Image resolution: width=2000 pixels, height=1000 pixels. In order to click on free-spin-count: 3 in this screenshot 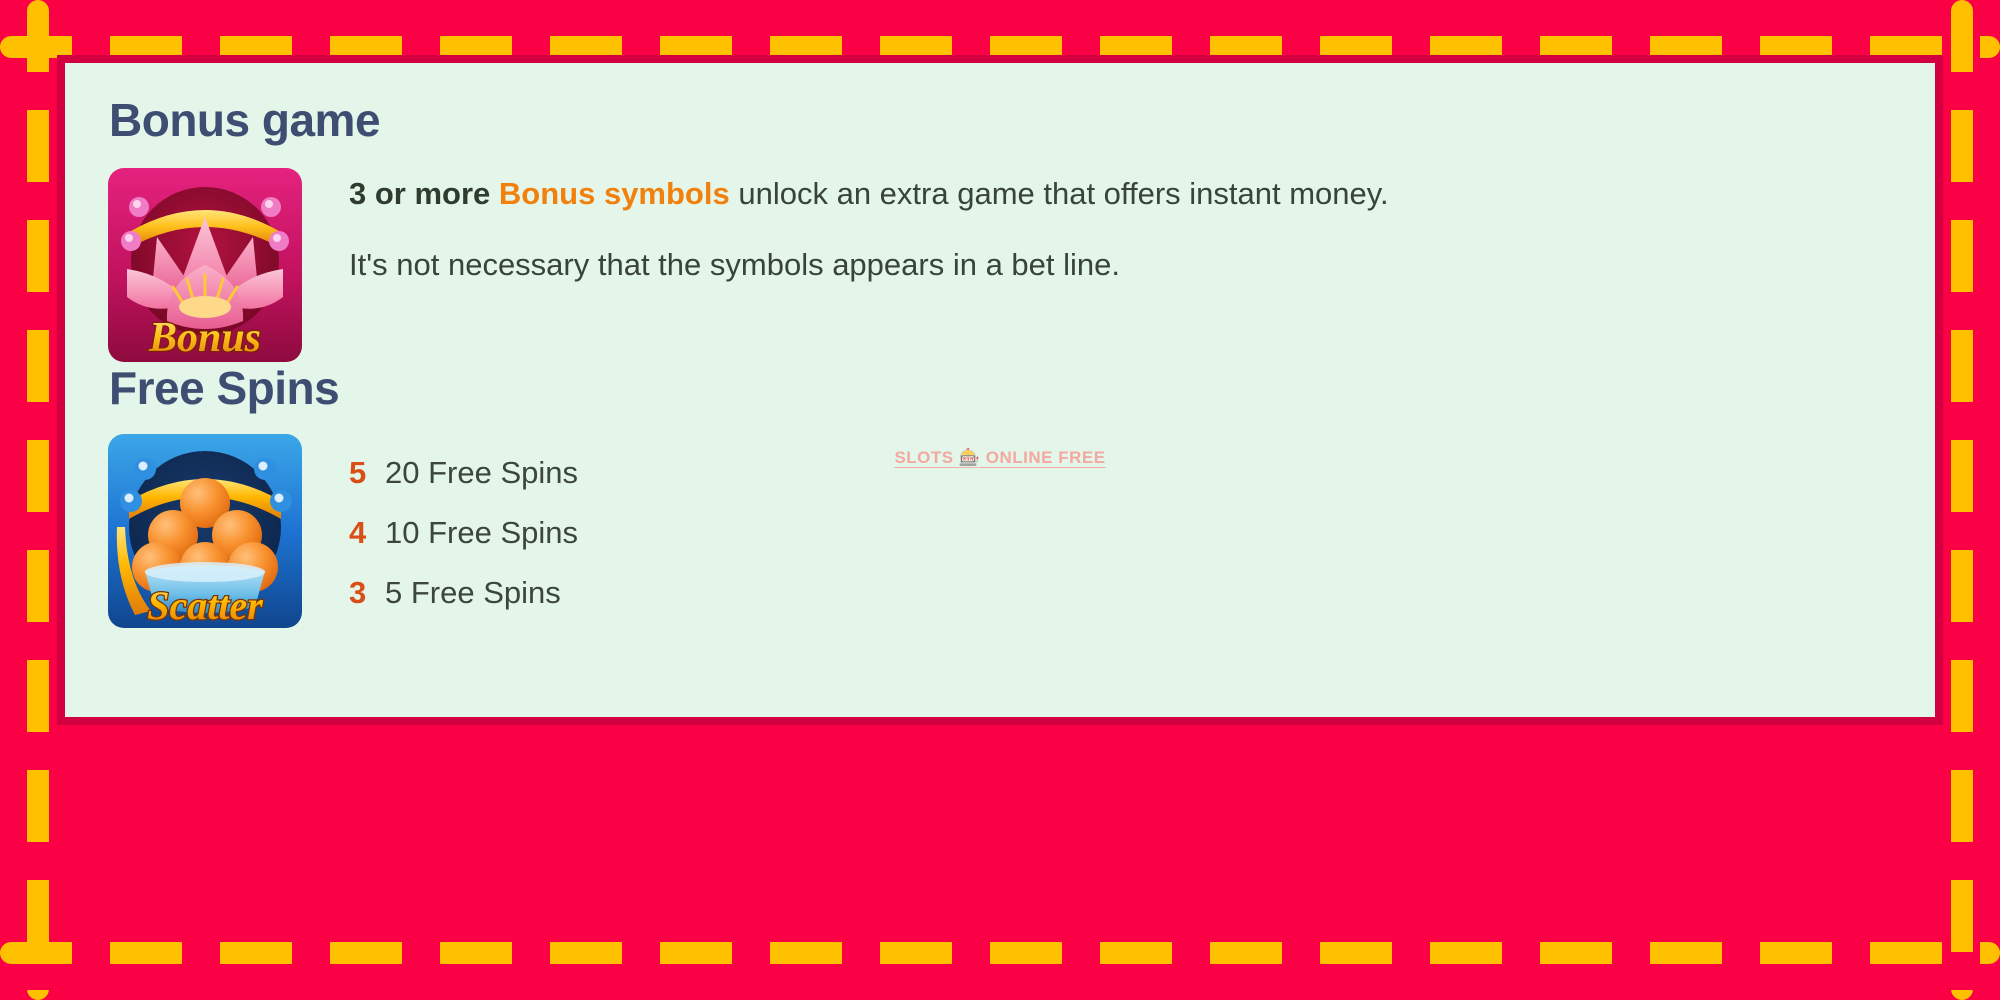, I will do `click(358, 592)`.